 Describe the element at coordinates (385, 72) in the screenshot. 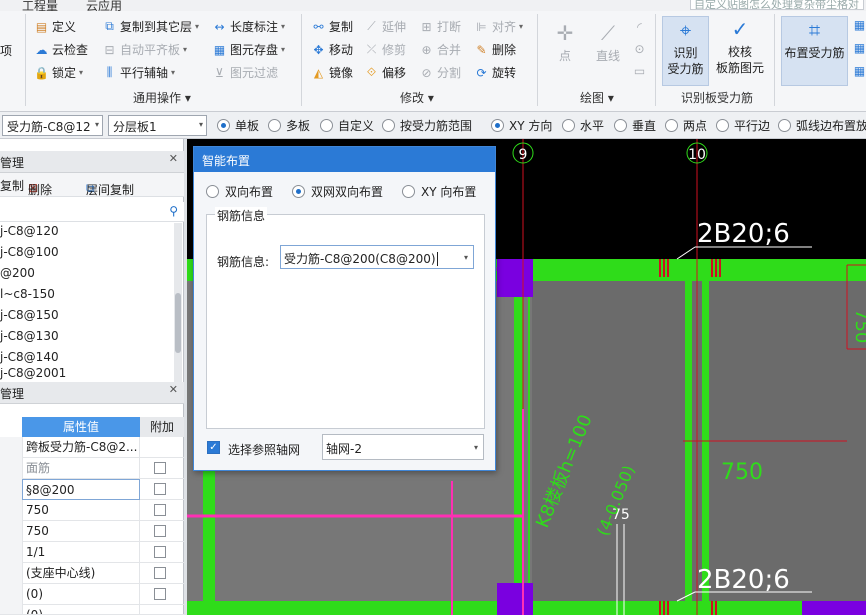

I see `offset-button: ⟐ 偏移` at that location.